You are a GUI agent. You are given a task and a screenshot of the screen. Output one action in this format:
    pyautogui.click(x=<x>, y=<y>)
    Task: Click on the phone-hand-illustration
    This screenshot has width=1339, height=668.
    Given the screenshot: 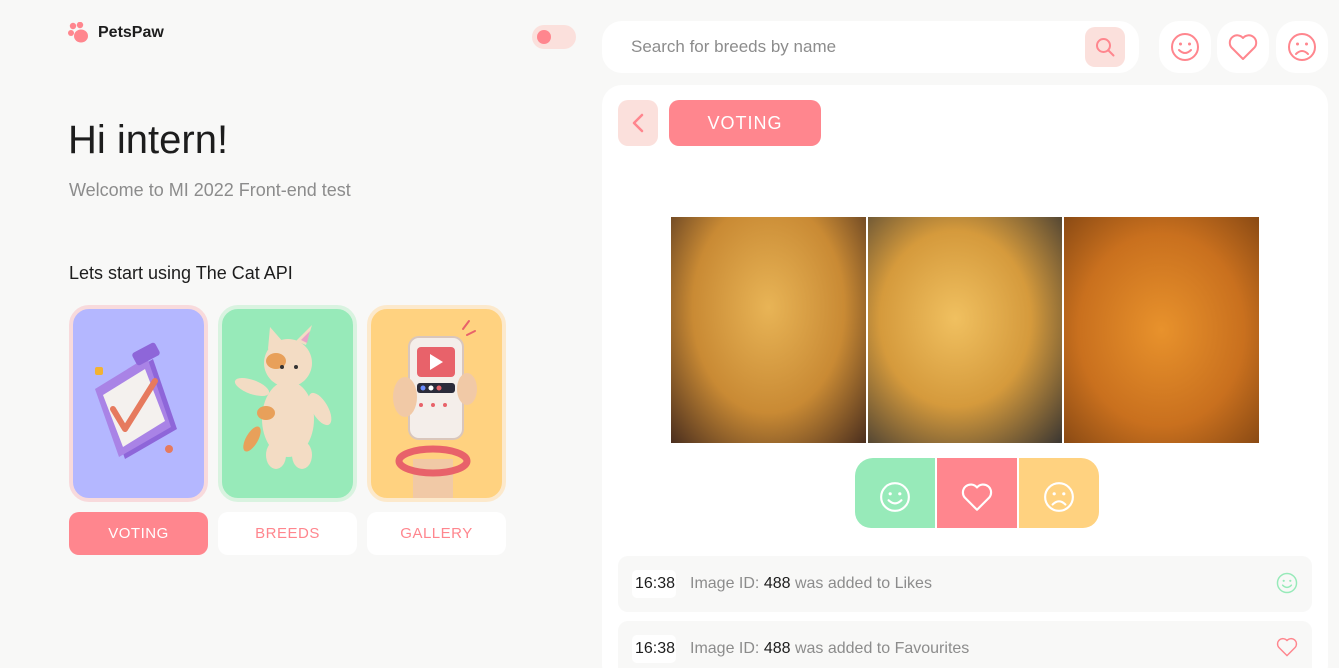 What is the action you would take?
    pyautogui.click(x=435, y=409)
    